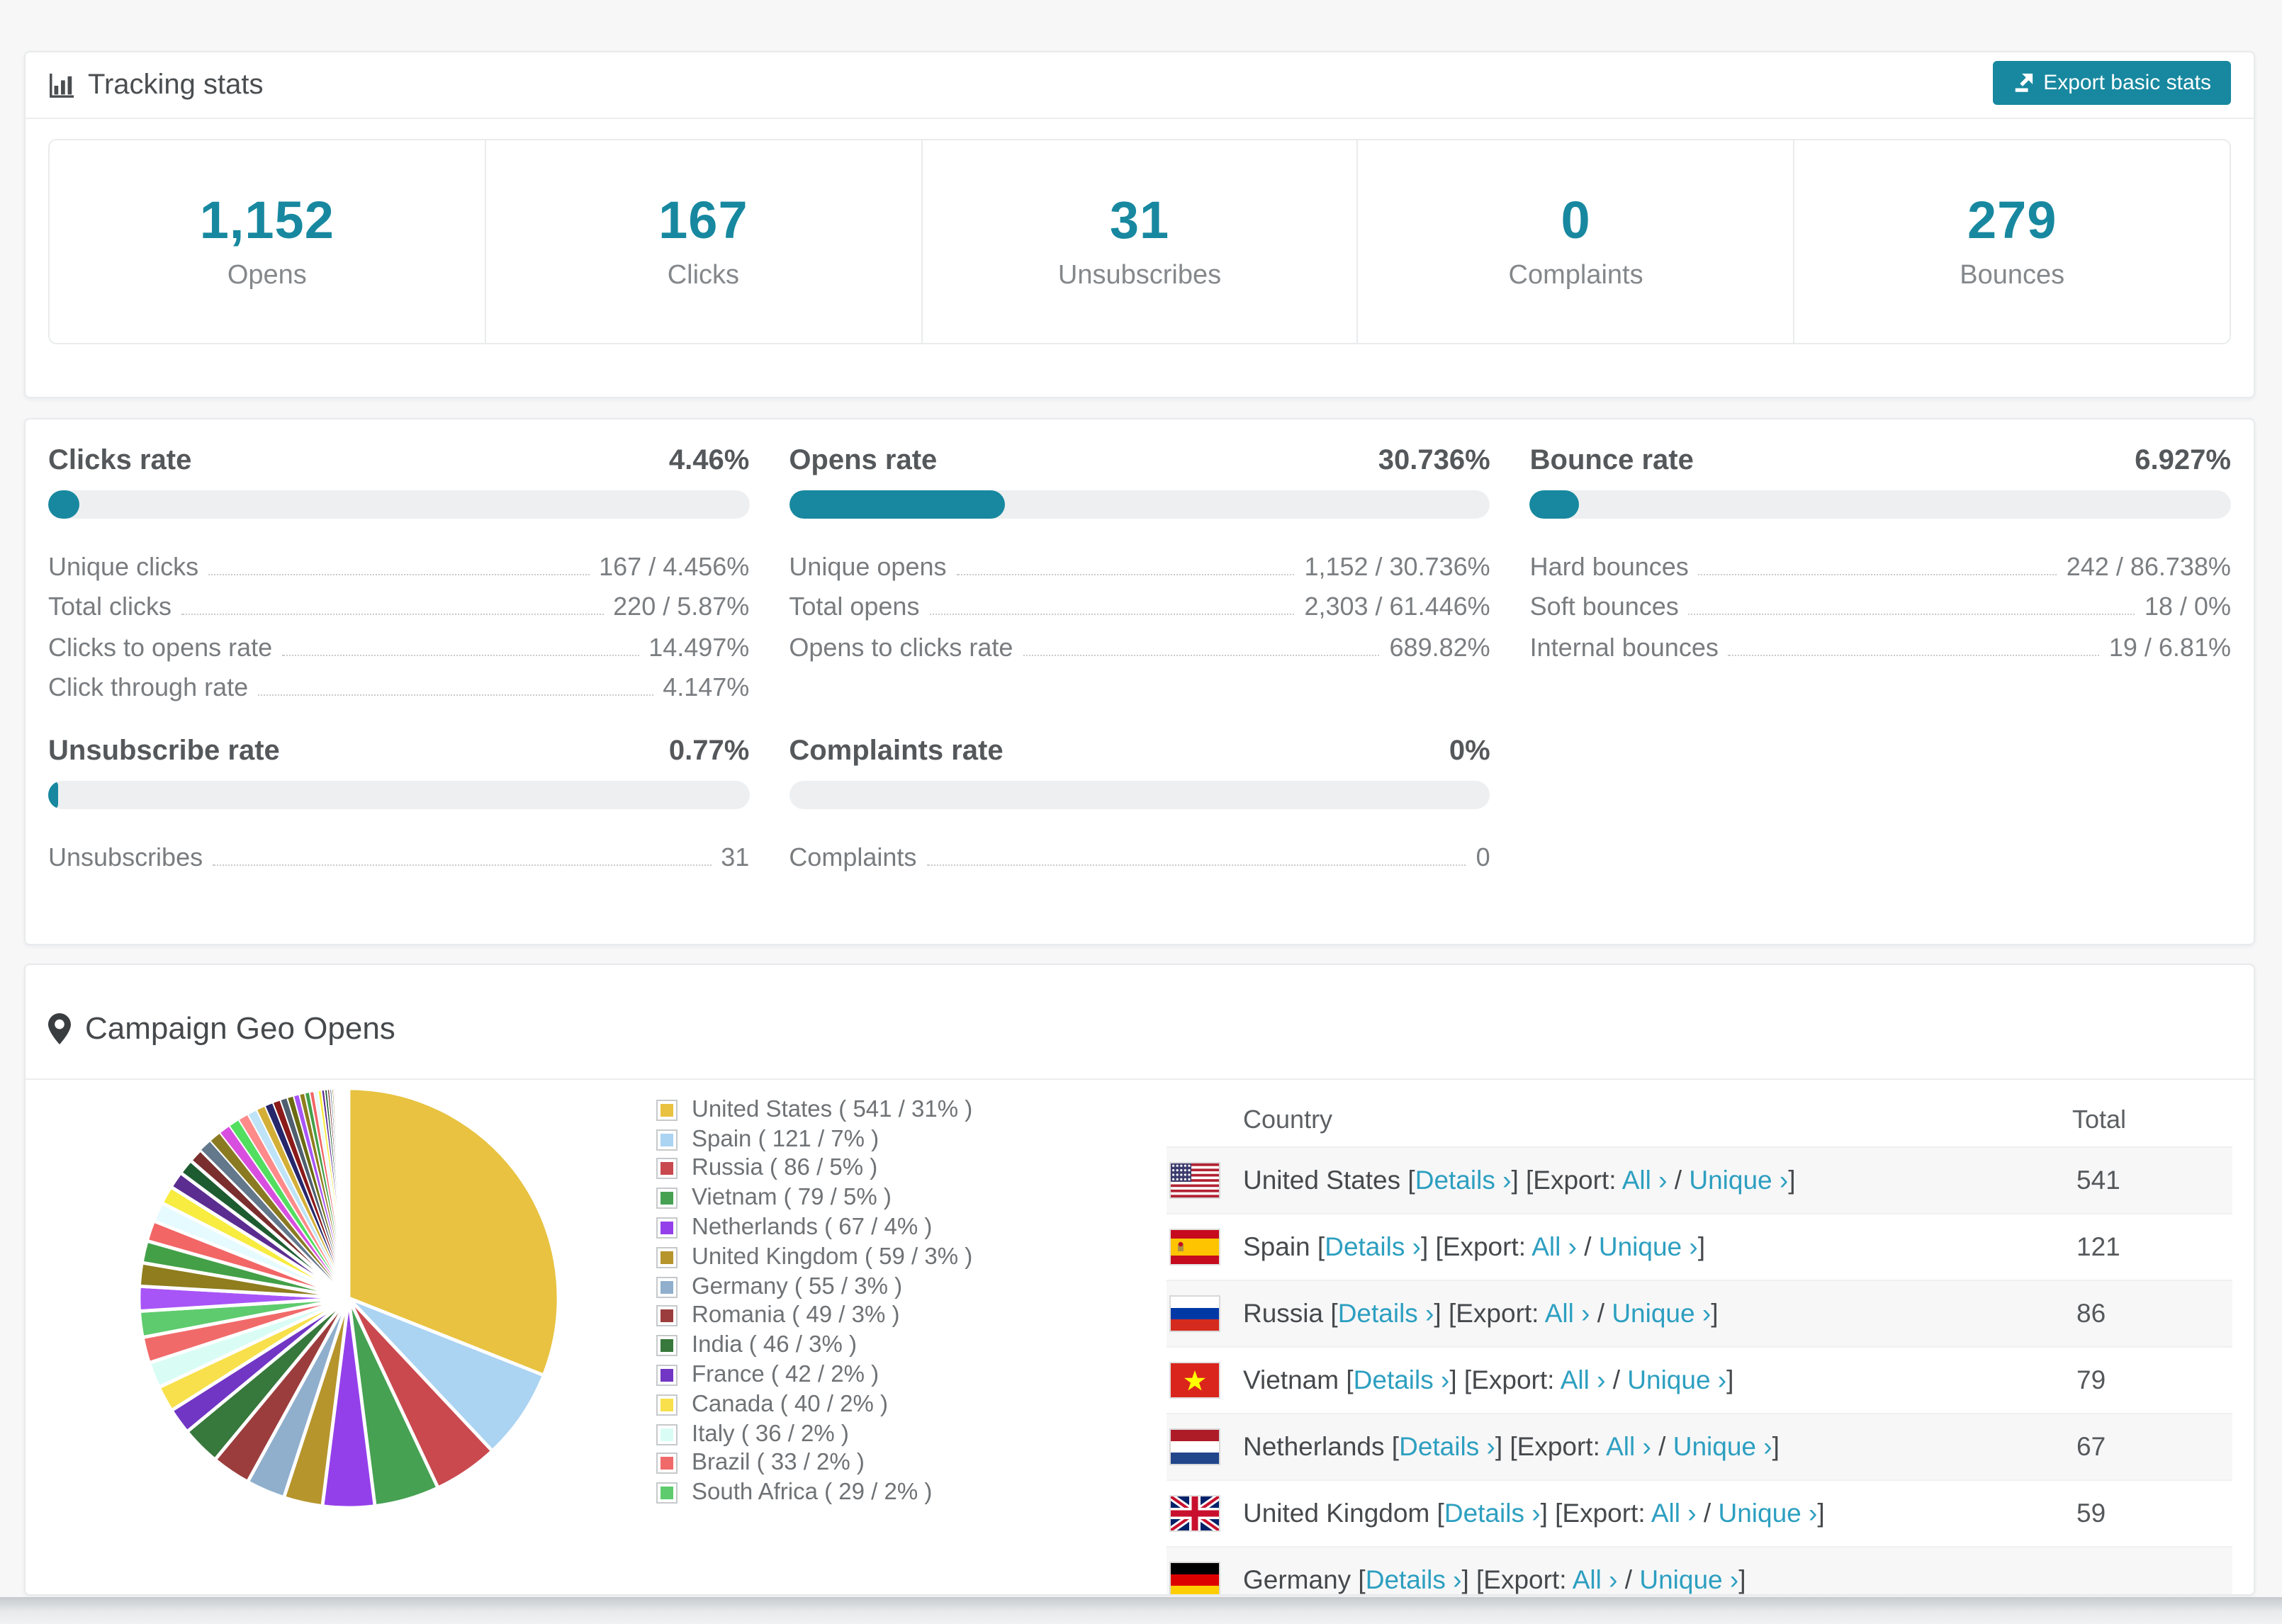  Describe the element at coordinates (1141, 1611) in the screenshot. I see `page-bottom-edge` at that location.